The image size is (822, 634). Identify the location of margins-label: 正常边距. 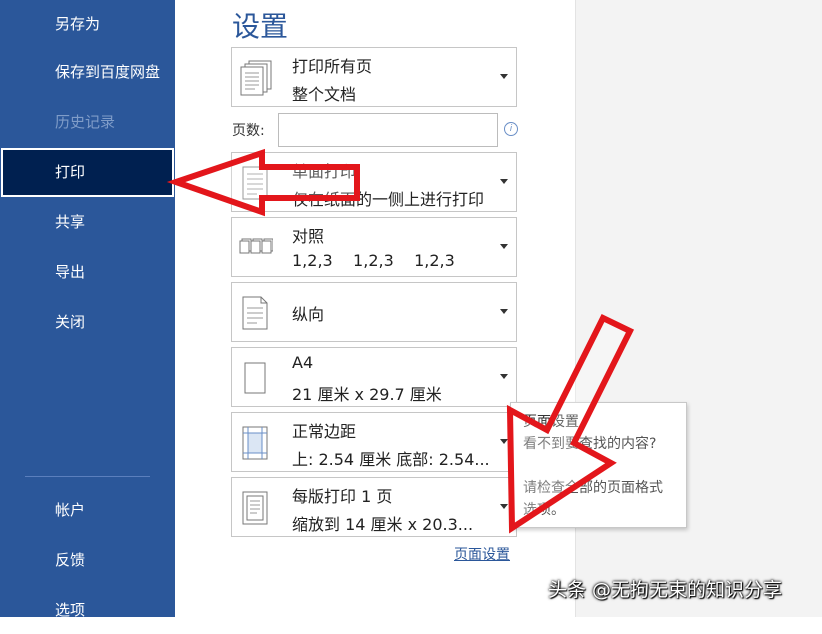
(324, 431).